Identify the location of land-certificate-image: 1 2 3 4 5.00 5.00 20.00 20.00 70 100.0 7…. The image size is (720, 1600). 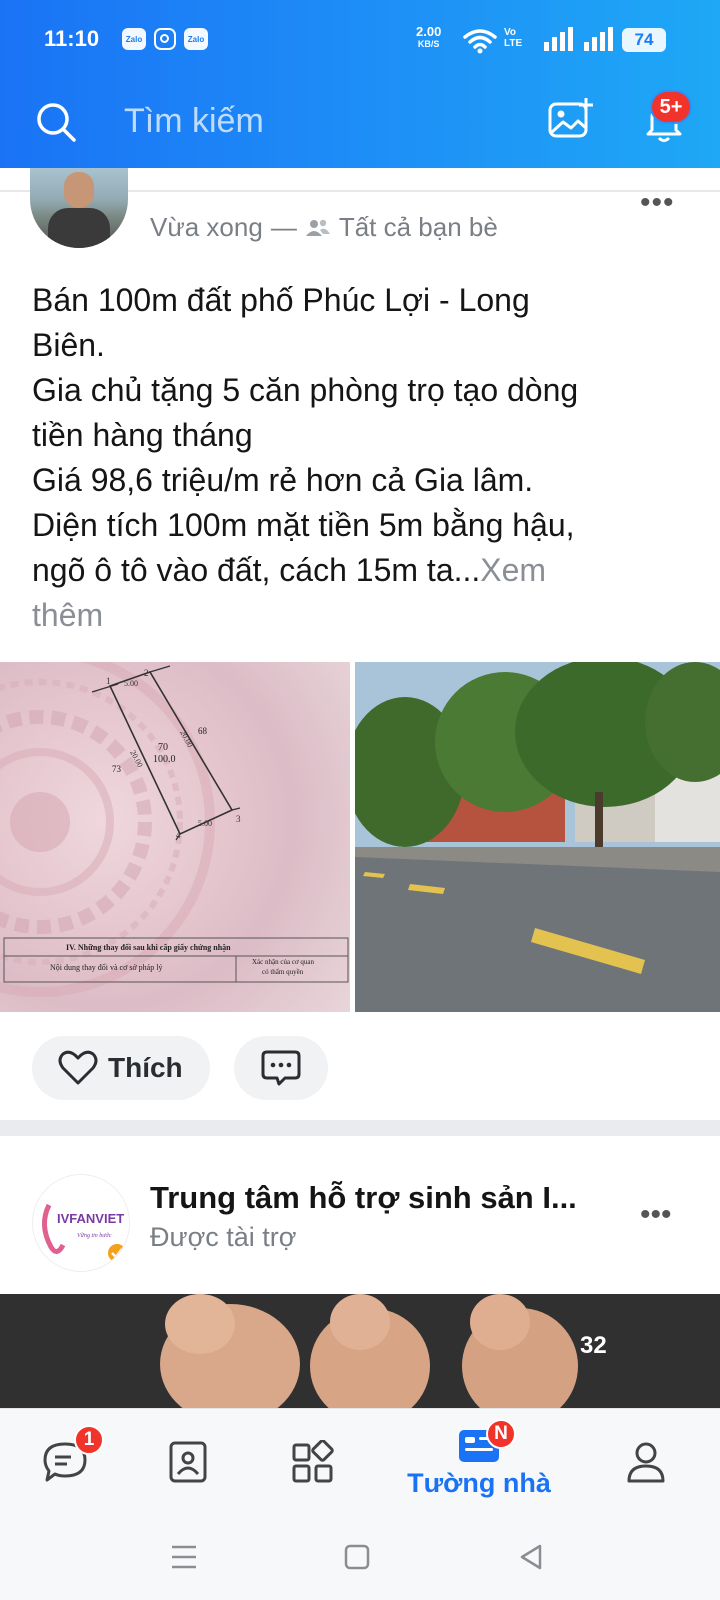
(175, 837).